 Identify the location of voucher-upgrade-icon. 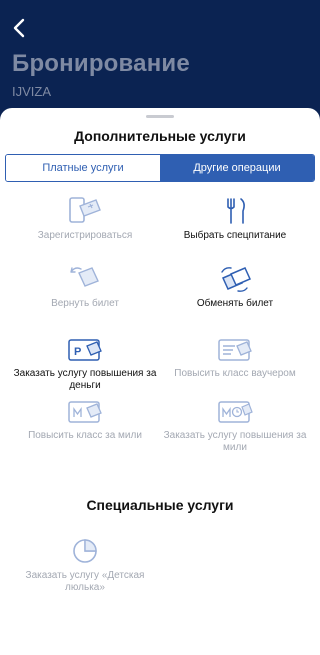
(235, 350).